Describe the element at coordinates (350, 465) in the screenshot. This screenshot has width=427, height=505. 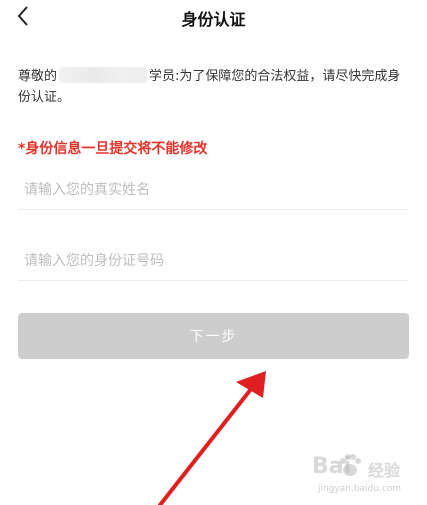
I see `paw-icon` at that location.